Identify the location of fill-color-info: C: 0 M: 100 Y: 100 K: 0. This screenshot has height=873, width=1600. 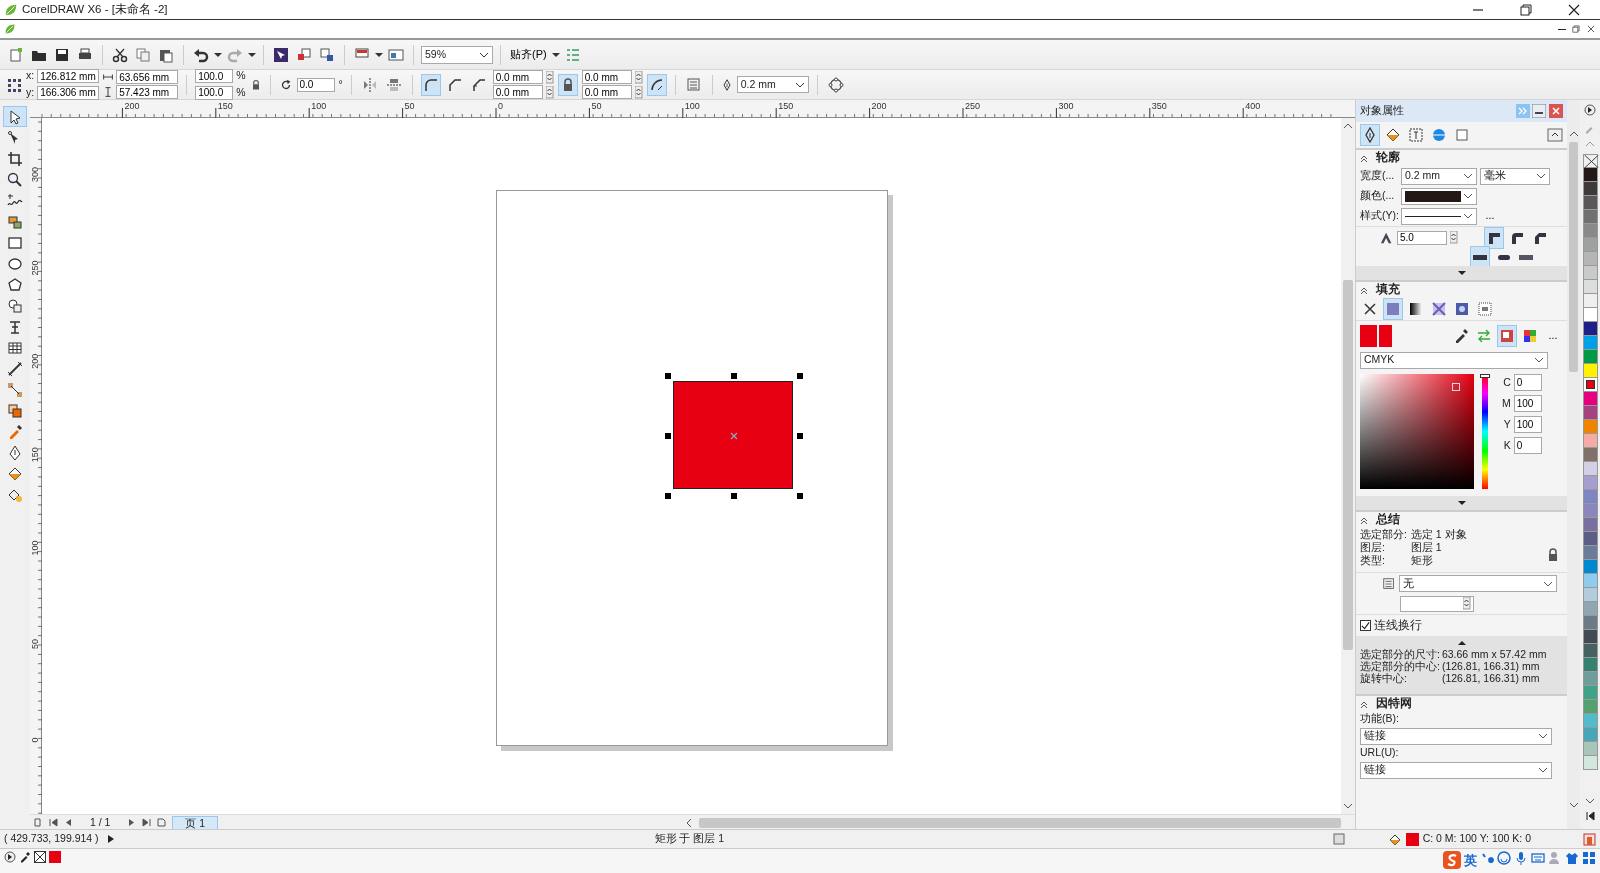
(1476, 839).